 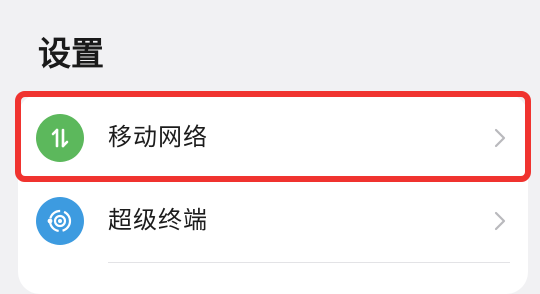 I want to click on settings-item-label: 超级终端, so click(x=158, y=220).